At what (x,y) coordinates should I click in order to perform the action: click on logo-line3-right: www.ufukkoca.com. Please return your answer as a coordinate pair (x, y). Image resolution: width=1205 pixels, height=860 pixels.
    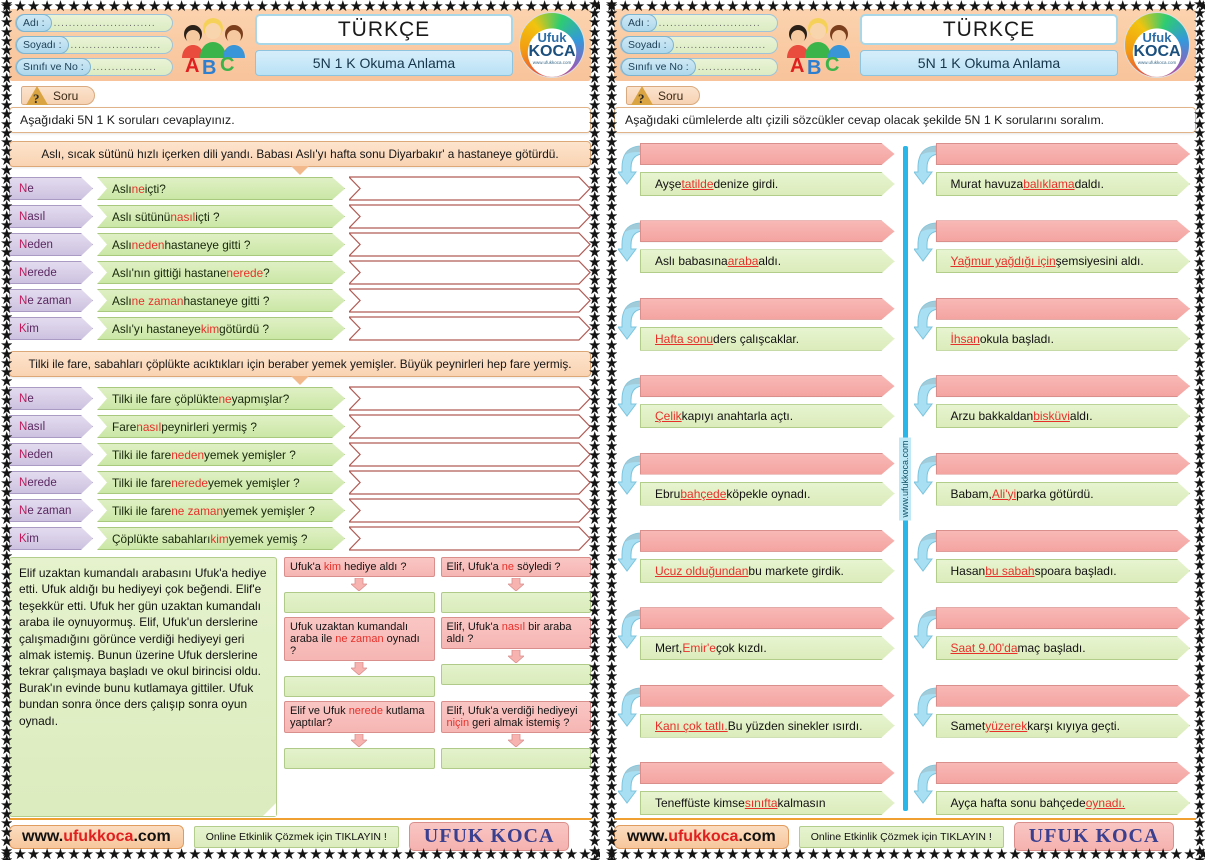
    Looking at the image, I should click on (1157, 62).